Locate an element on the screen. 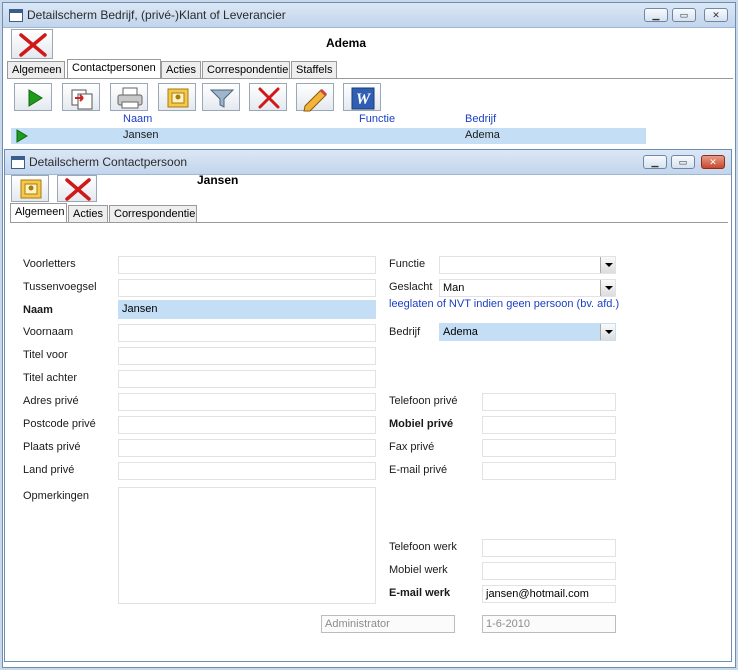  bedrijf-select: Adema is located at coordinates (527, 332).